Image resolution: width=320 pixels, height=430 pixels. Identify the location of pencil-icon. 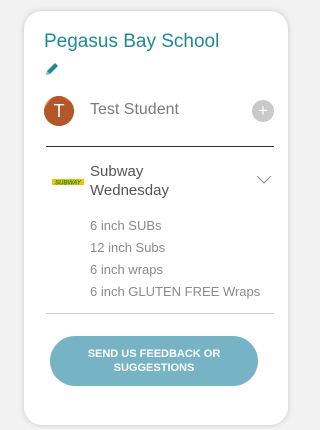
(52, 69).